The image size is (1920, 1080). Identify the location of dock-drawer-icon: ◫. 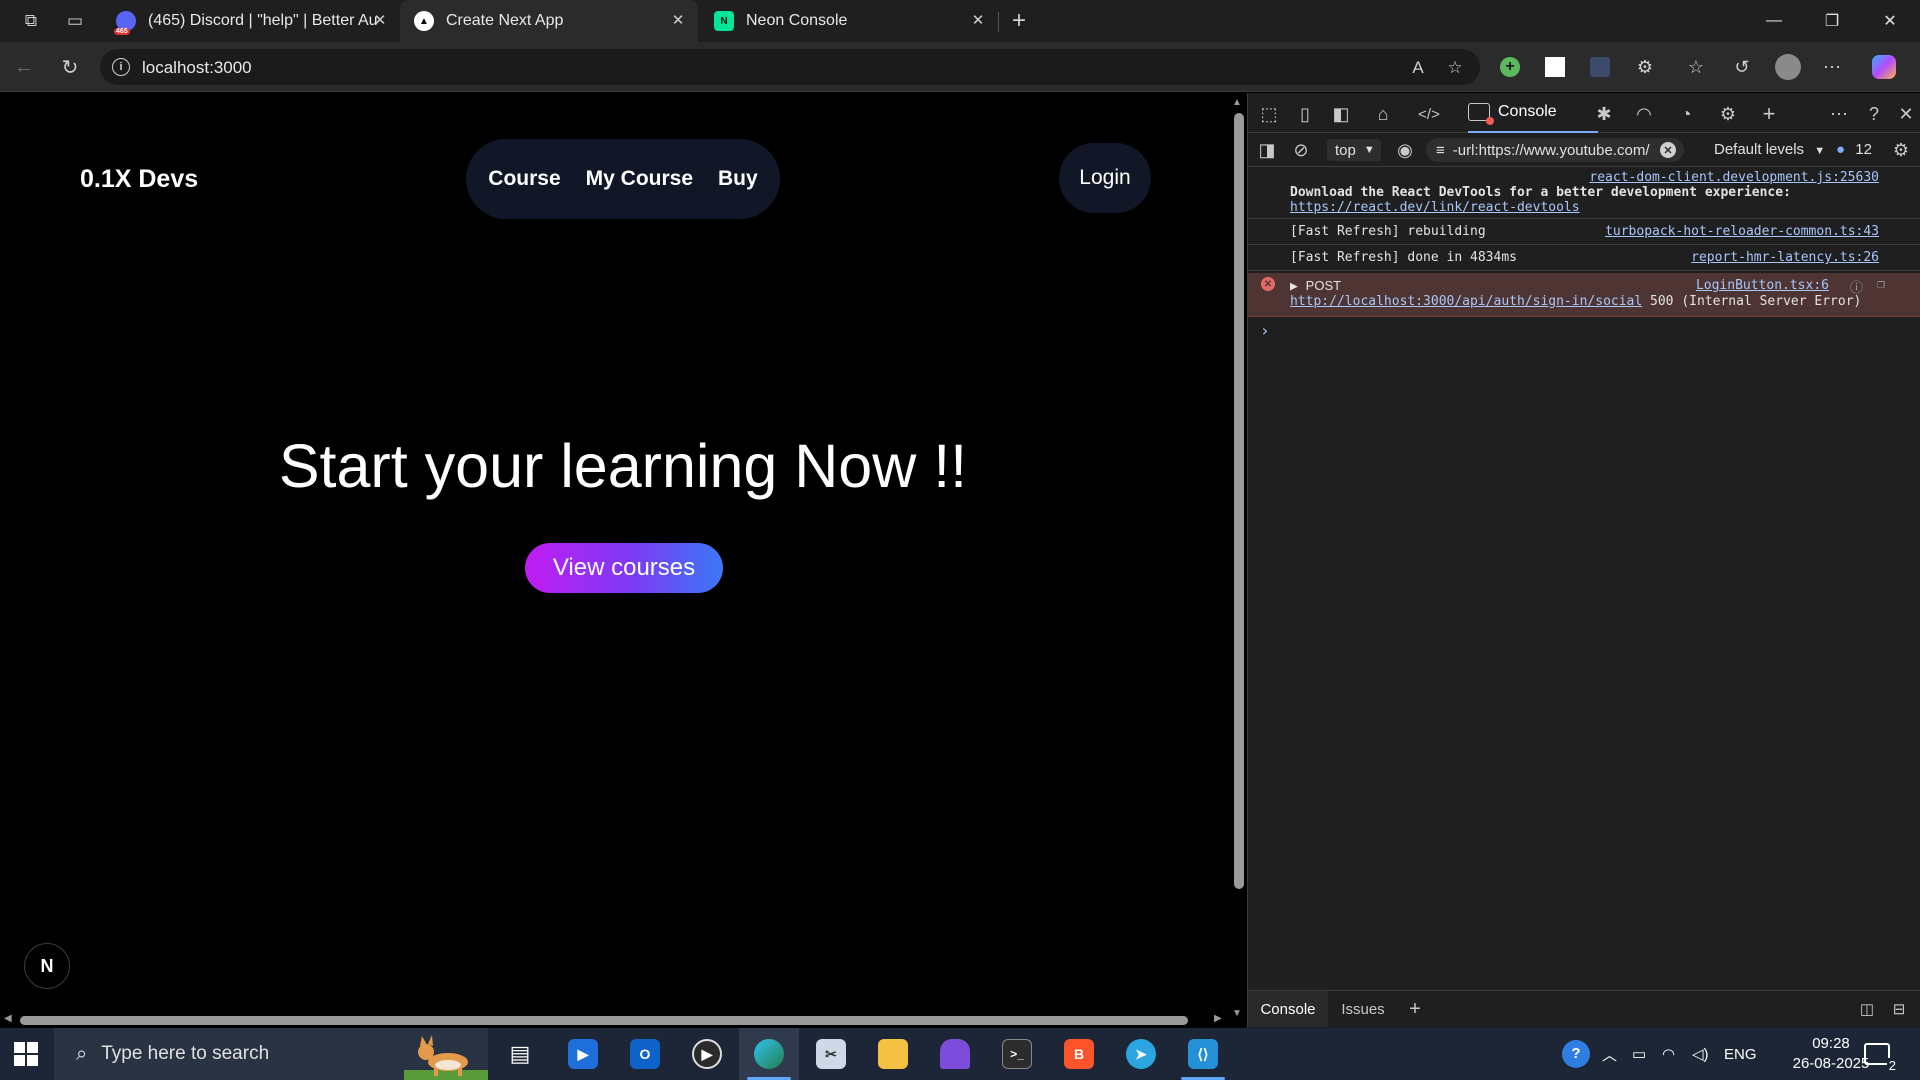
(1867, 1009).